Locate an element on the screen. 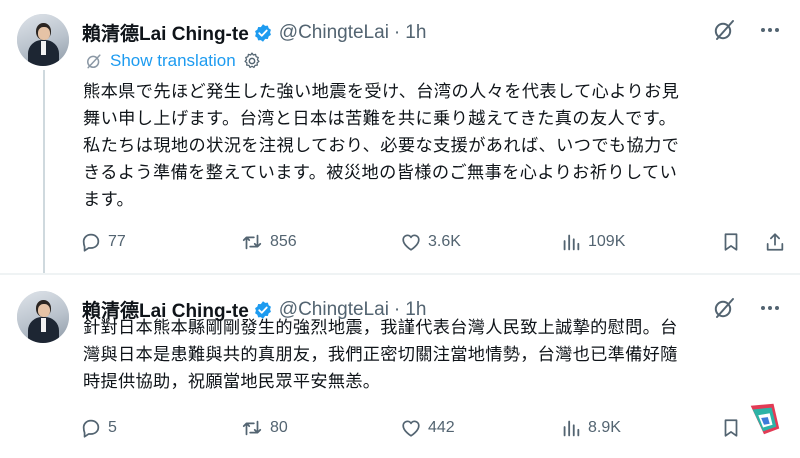 The width and height of the screenshot is (800, 458). share-icon is located at coordinates (775, 242).